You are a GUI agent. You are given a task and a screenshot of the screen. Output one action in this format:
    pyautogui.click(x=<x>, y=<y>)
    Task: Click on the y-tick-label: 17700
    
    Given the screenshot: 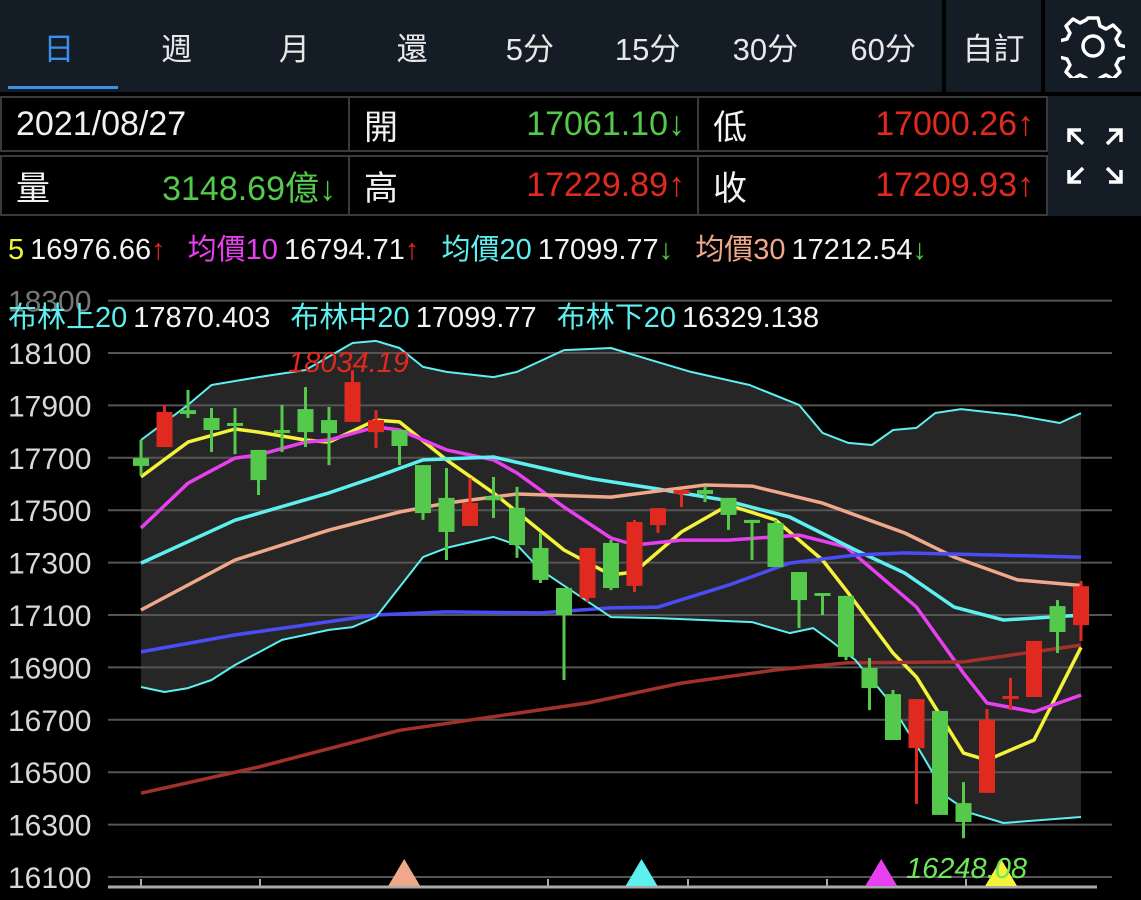 What is the action you would take?
    pyautogui.click(x=49, y=459)
    